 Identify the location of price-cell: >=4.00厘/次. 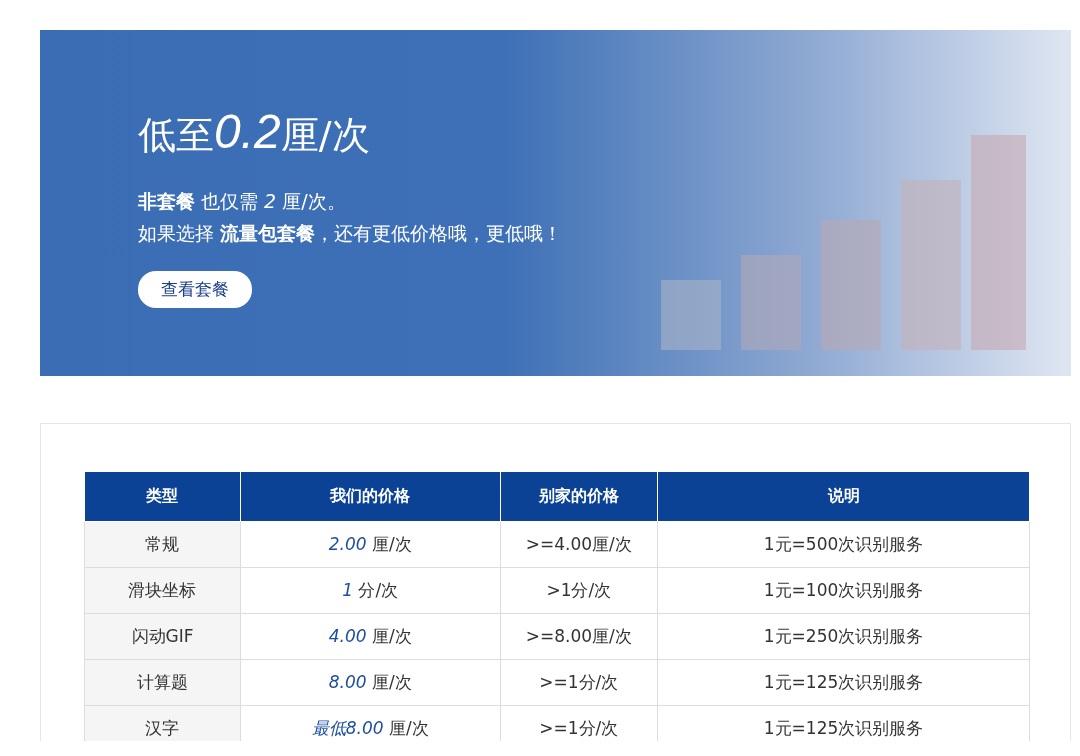
(579, 544).